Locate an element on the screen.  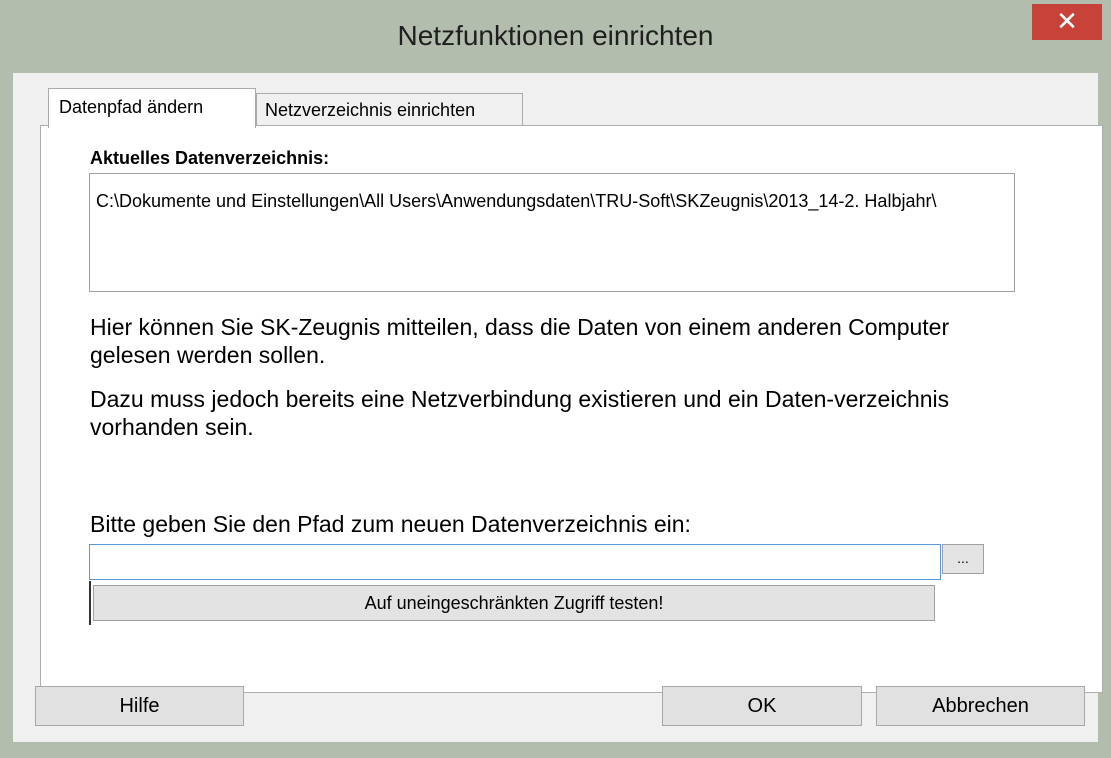
help-button: Hilfe is located at coordinates (139, 706).